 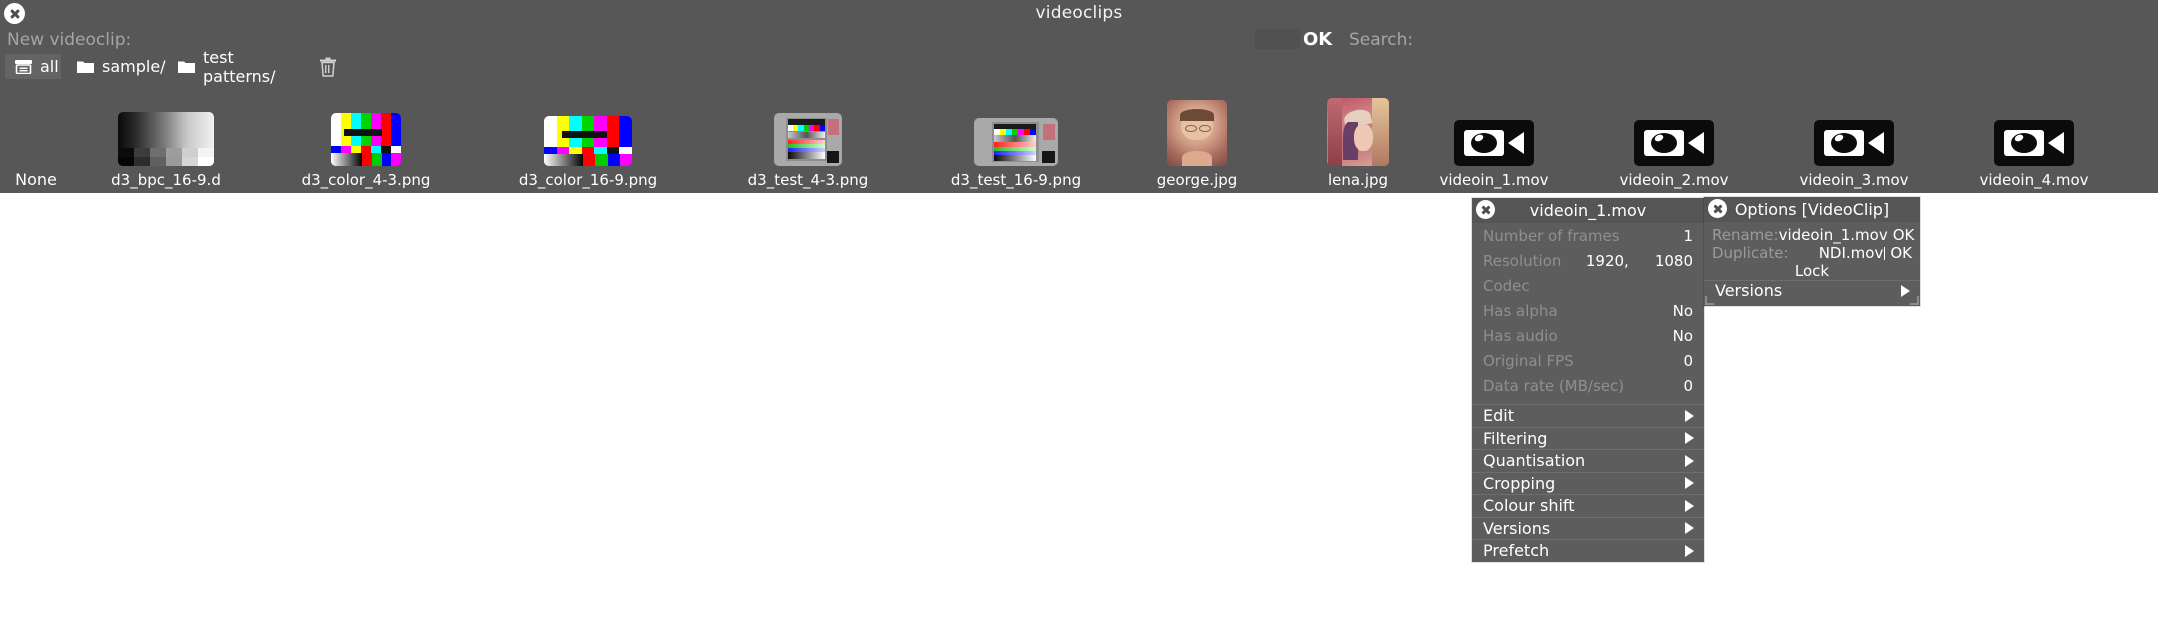 I want to click on clip-item-videoin-1: videoin_1.mov, so click(x=1494, y=136).